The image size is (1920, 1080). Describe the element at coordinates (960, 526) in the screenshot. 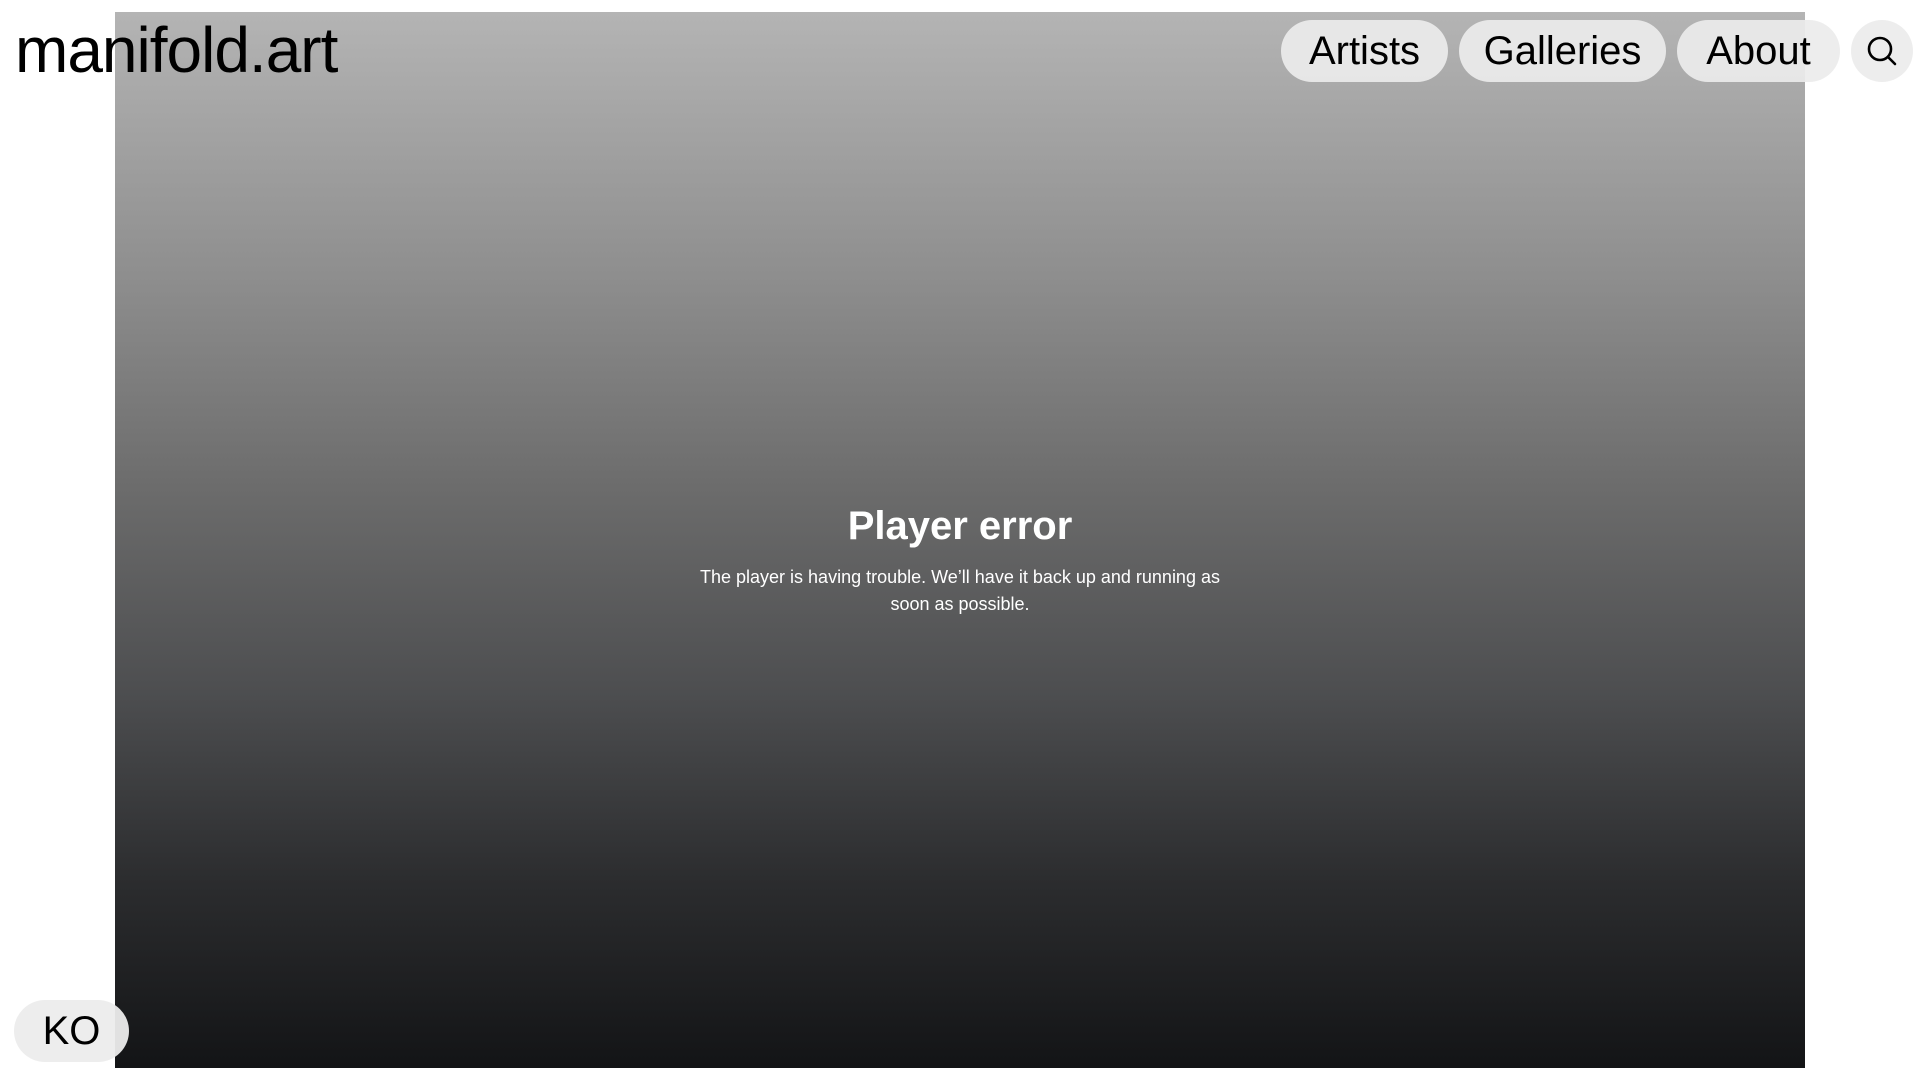

I see `player-error-title: Player error` at that location.